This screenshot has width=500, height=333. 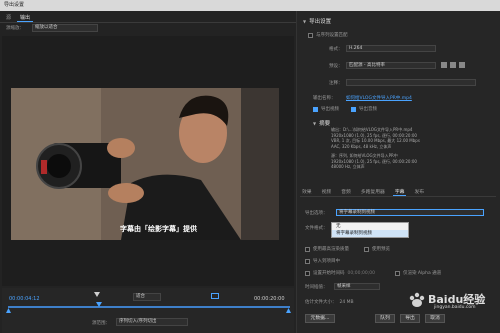 I want to click on max-render-checkbox, so click(x=307, y=249).